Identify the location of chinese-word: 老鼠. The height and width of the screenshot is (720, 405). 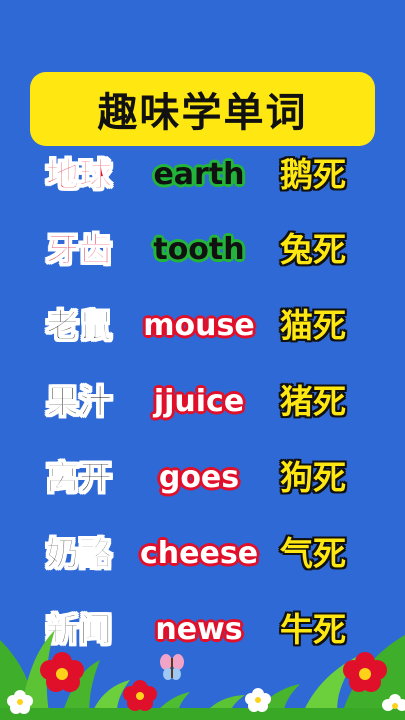
(79, 326).